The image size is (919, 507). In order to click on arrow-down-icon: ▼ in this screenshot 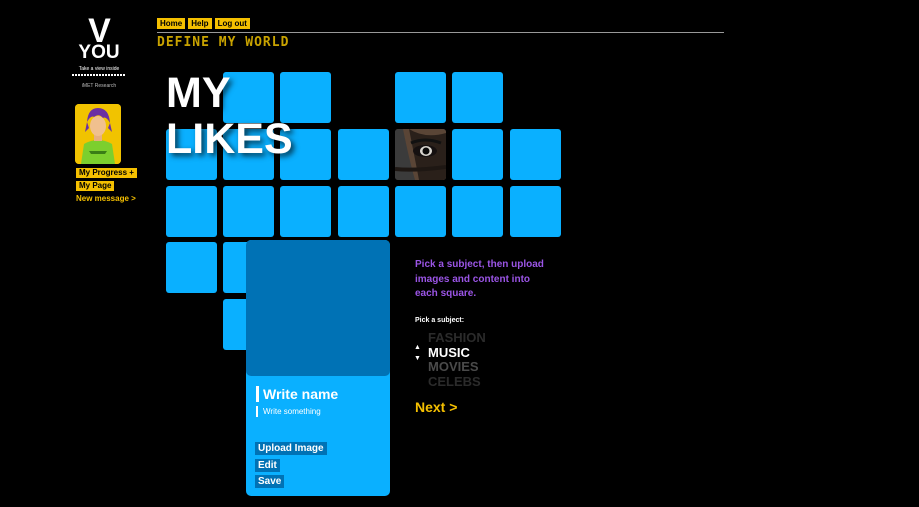, I will do `click(417, 358)`.